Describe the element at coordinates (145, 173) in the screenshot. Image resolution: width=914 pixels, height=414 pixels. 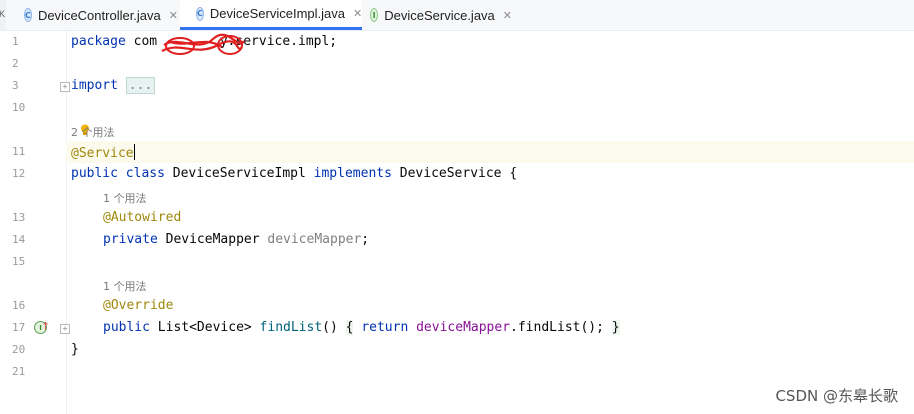
I see `keyword: class` at that location.